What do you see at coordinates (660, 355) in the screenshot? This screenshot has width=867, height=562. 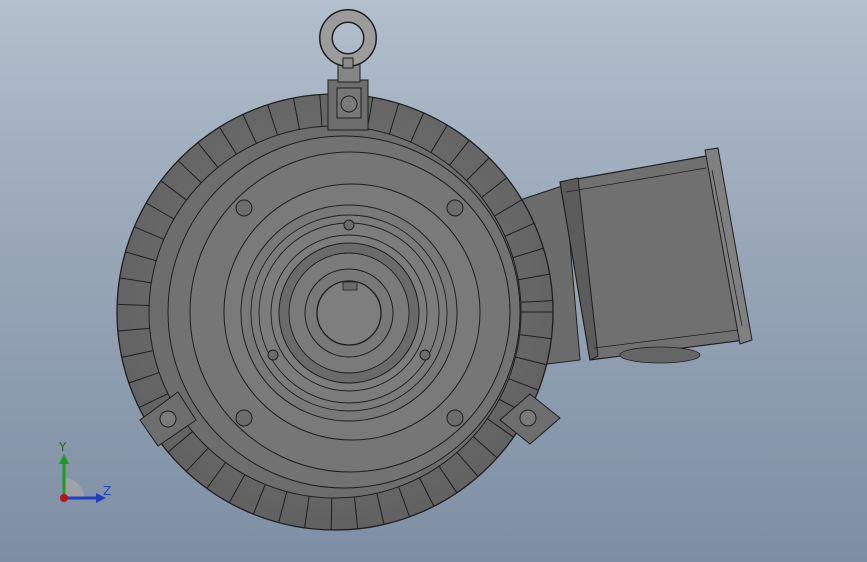 I see `terminal-box-base` at bounding box center [660, 355].